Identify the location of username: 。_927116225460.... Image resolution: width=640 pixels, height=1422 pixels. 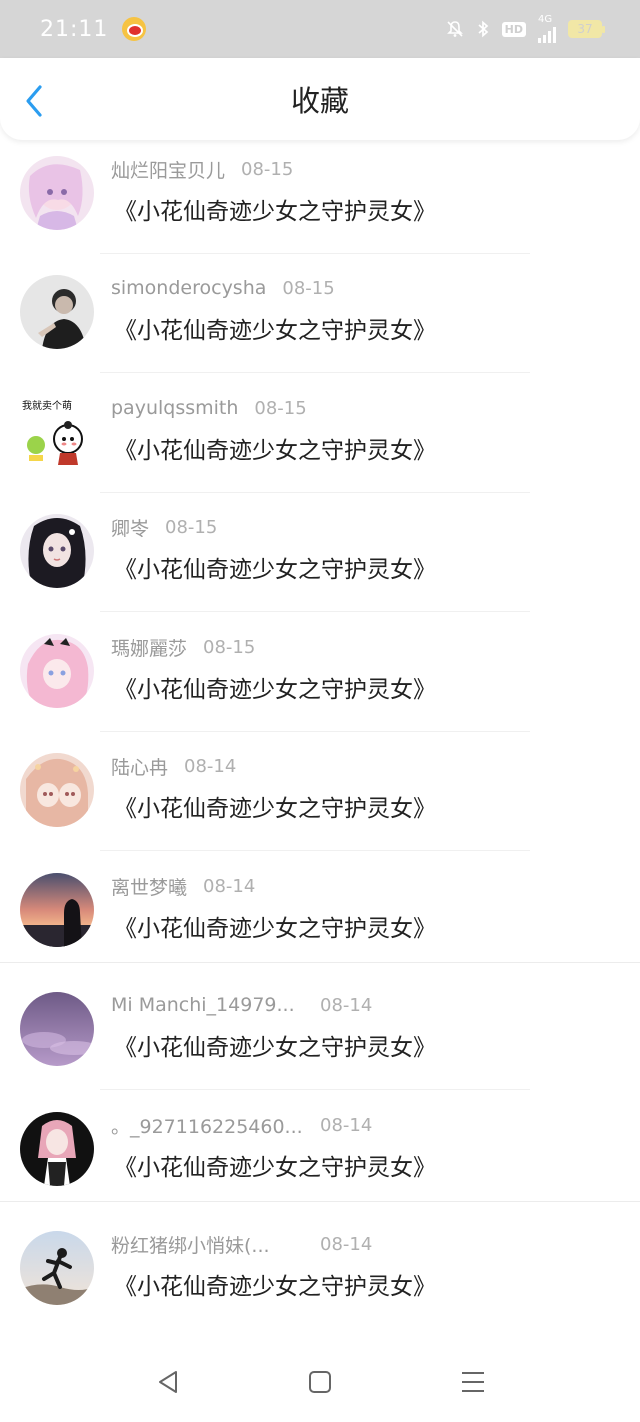
(207, 1126).